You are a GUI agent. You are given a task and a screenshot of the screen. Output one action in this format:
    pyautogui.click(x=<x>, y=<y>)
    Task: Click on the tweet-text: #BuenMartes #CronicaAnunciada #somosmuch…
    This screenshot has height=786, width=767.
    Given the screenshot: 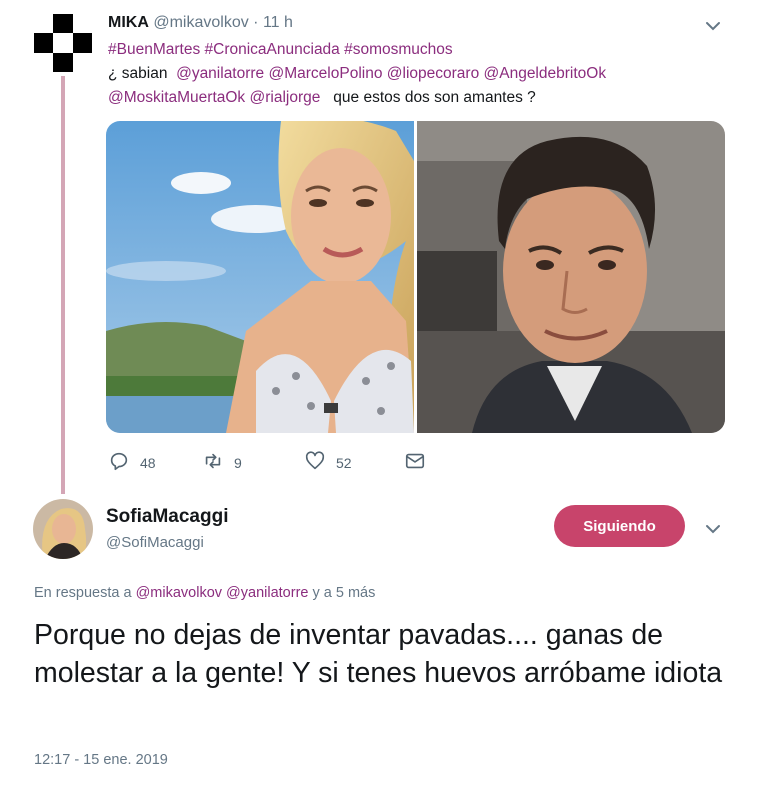 What is the action you would take?
    pyautogui.click(x=418, y=74)
    